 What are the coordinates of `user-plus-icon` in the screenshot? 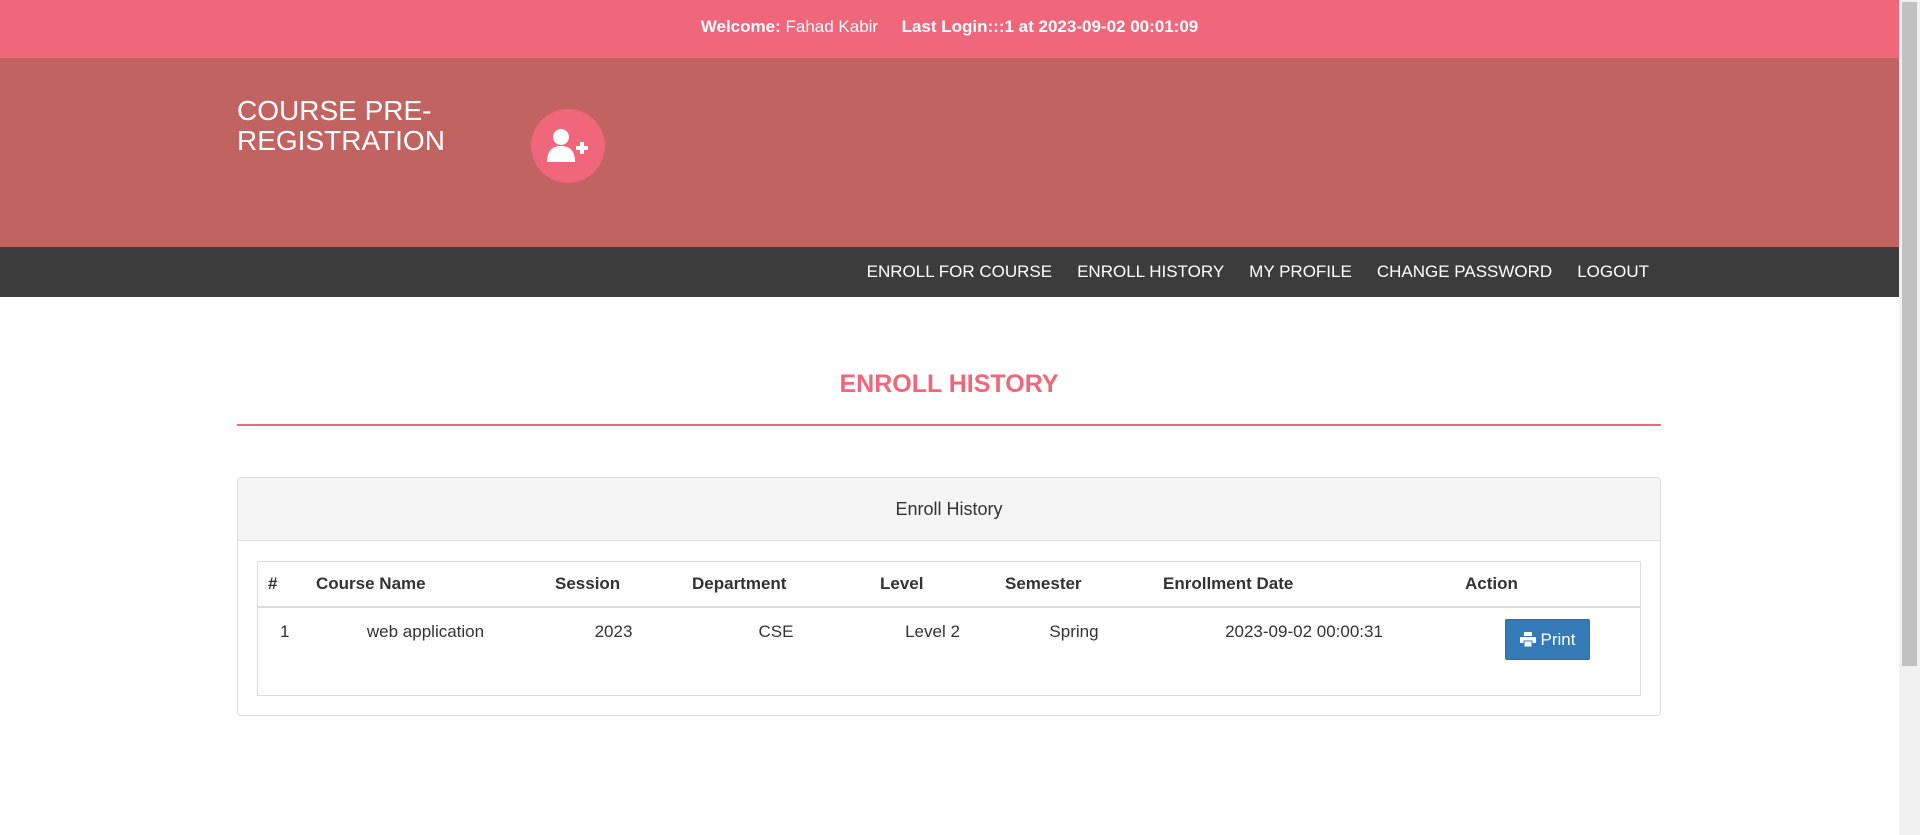 It's located at (568, 146).